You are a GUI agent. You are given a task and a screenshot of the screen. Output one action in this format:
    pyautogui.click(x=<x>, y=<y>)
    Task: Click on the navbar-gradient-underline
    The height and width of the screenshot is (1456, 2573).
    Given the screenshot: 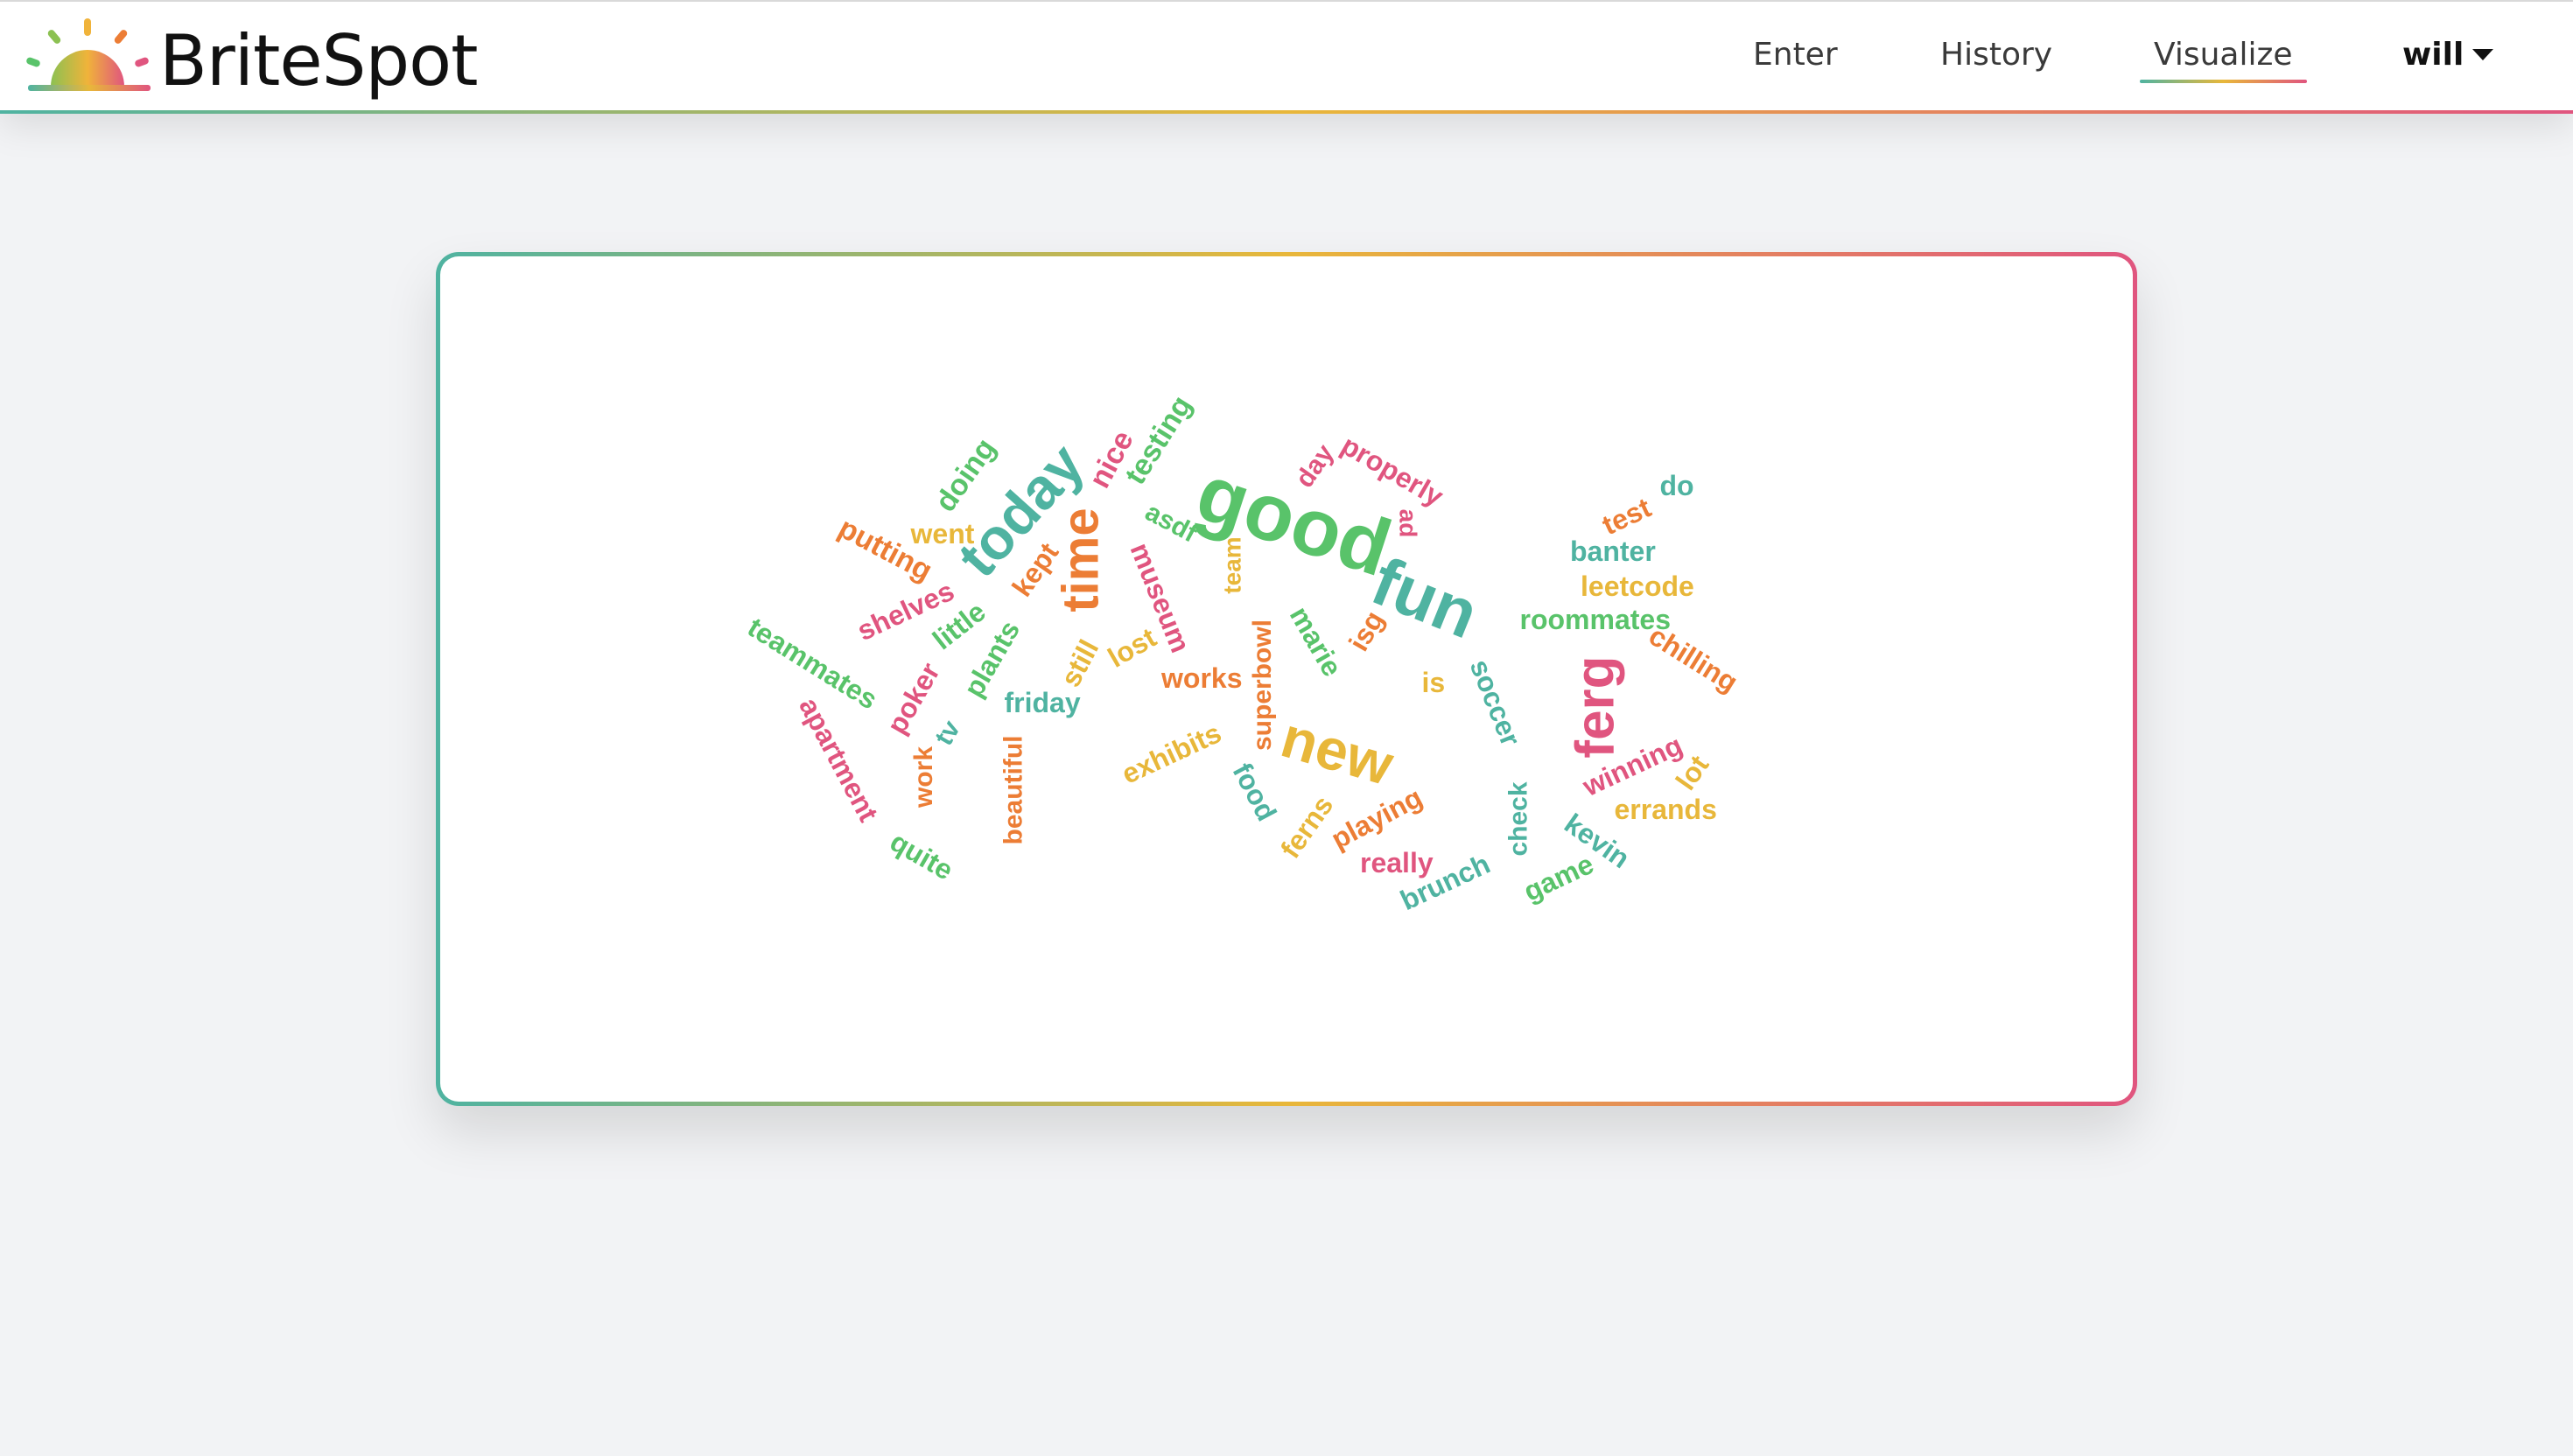 What is the action you would take?
    pyautogui.click(x=1286, y=112)
    